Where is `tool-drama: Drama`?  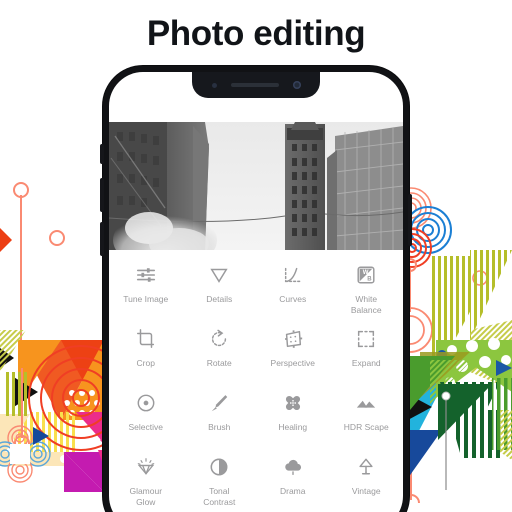
tool-drama: Drama is located at coordinates (293, 478).